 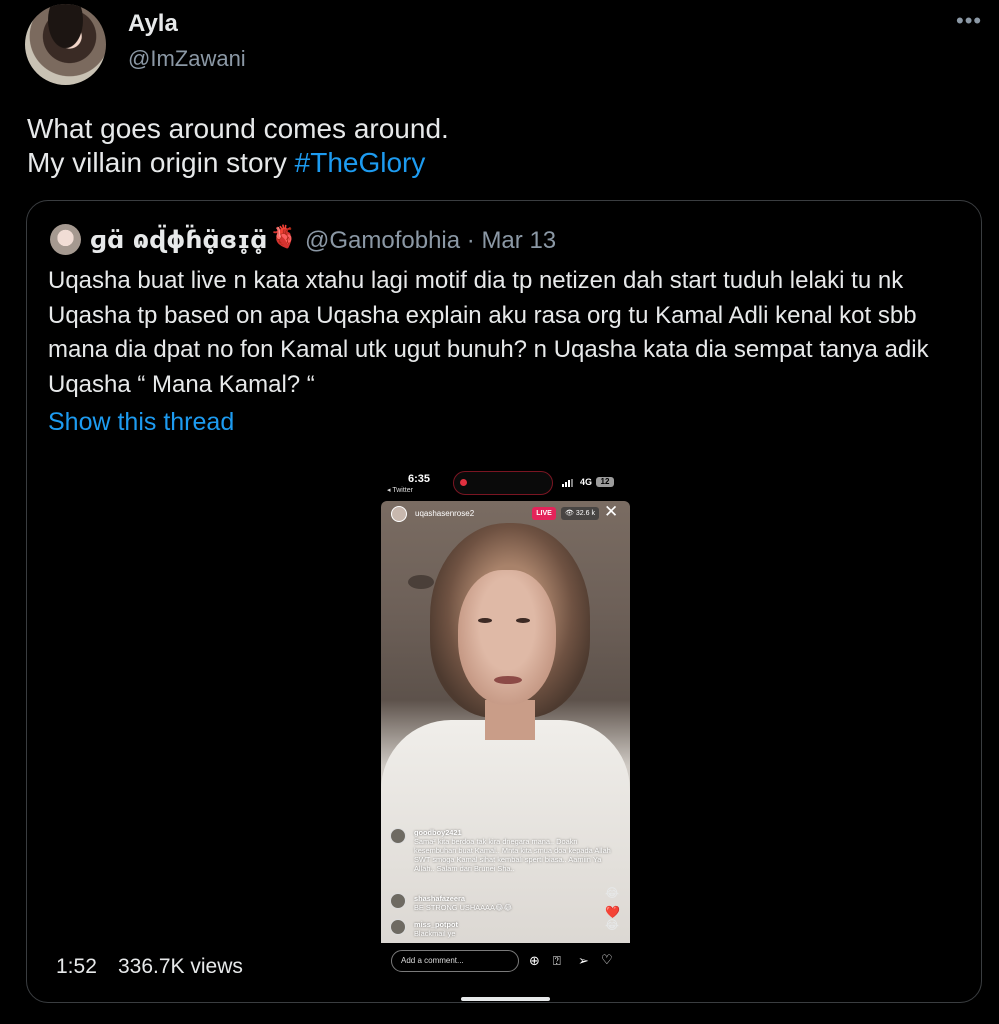 What do you see at coordinates (583, 961) in the screenshot?
I see `share-icon: ➢` at bounding box center [583, 961].